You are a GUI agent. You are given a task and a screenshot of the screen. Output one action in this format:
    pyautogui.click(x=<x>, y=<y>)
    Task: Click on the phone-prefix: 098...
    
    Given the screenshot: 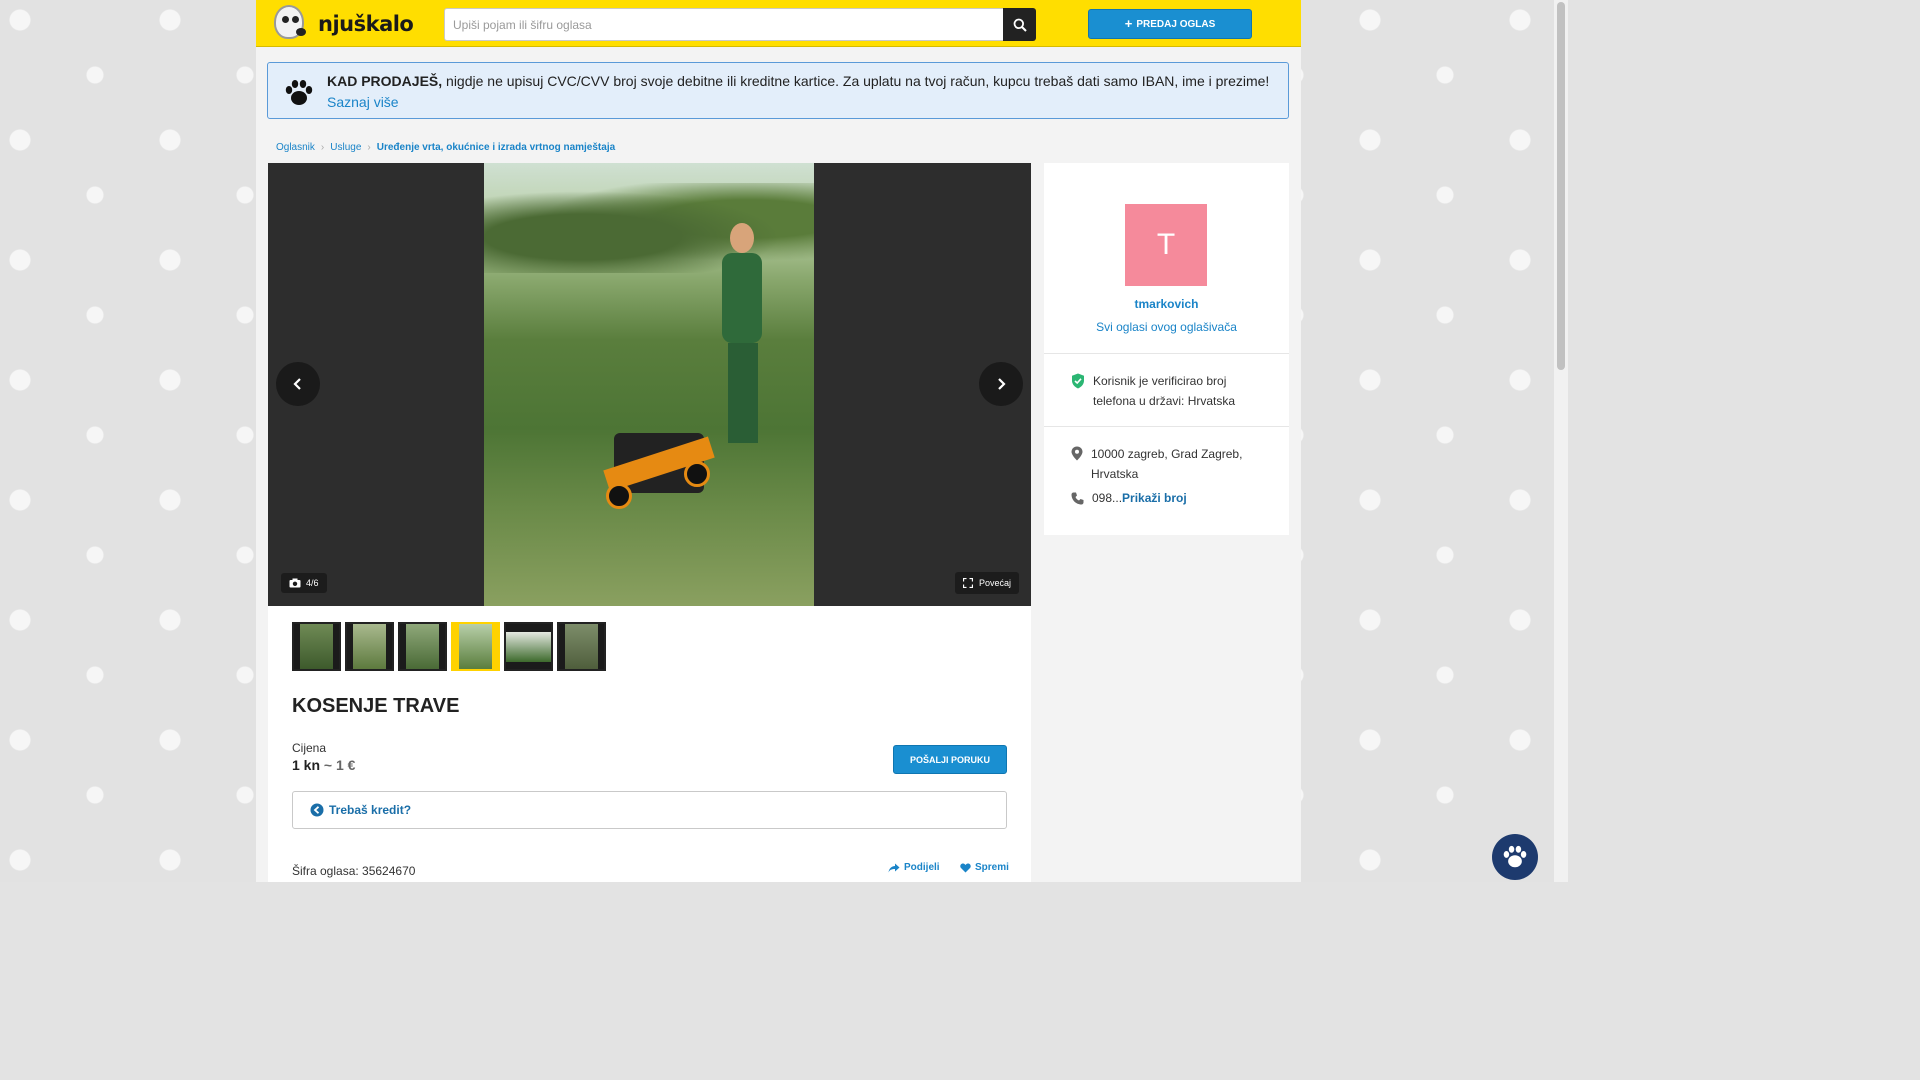 What is the action you would take?
    pyautogui.click(x=1107, y=498)
    